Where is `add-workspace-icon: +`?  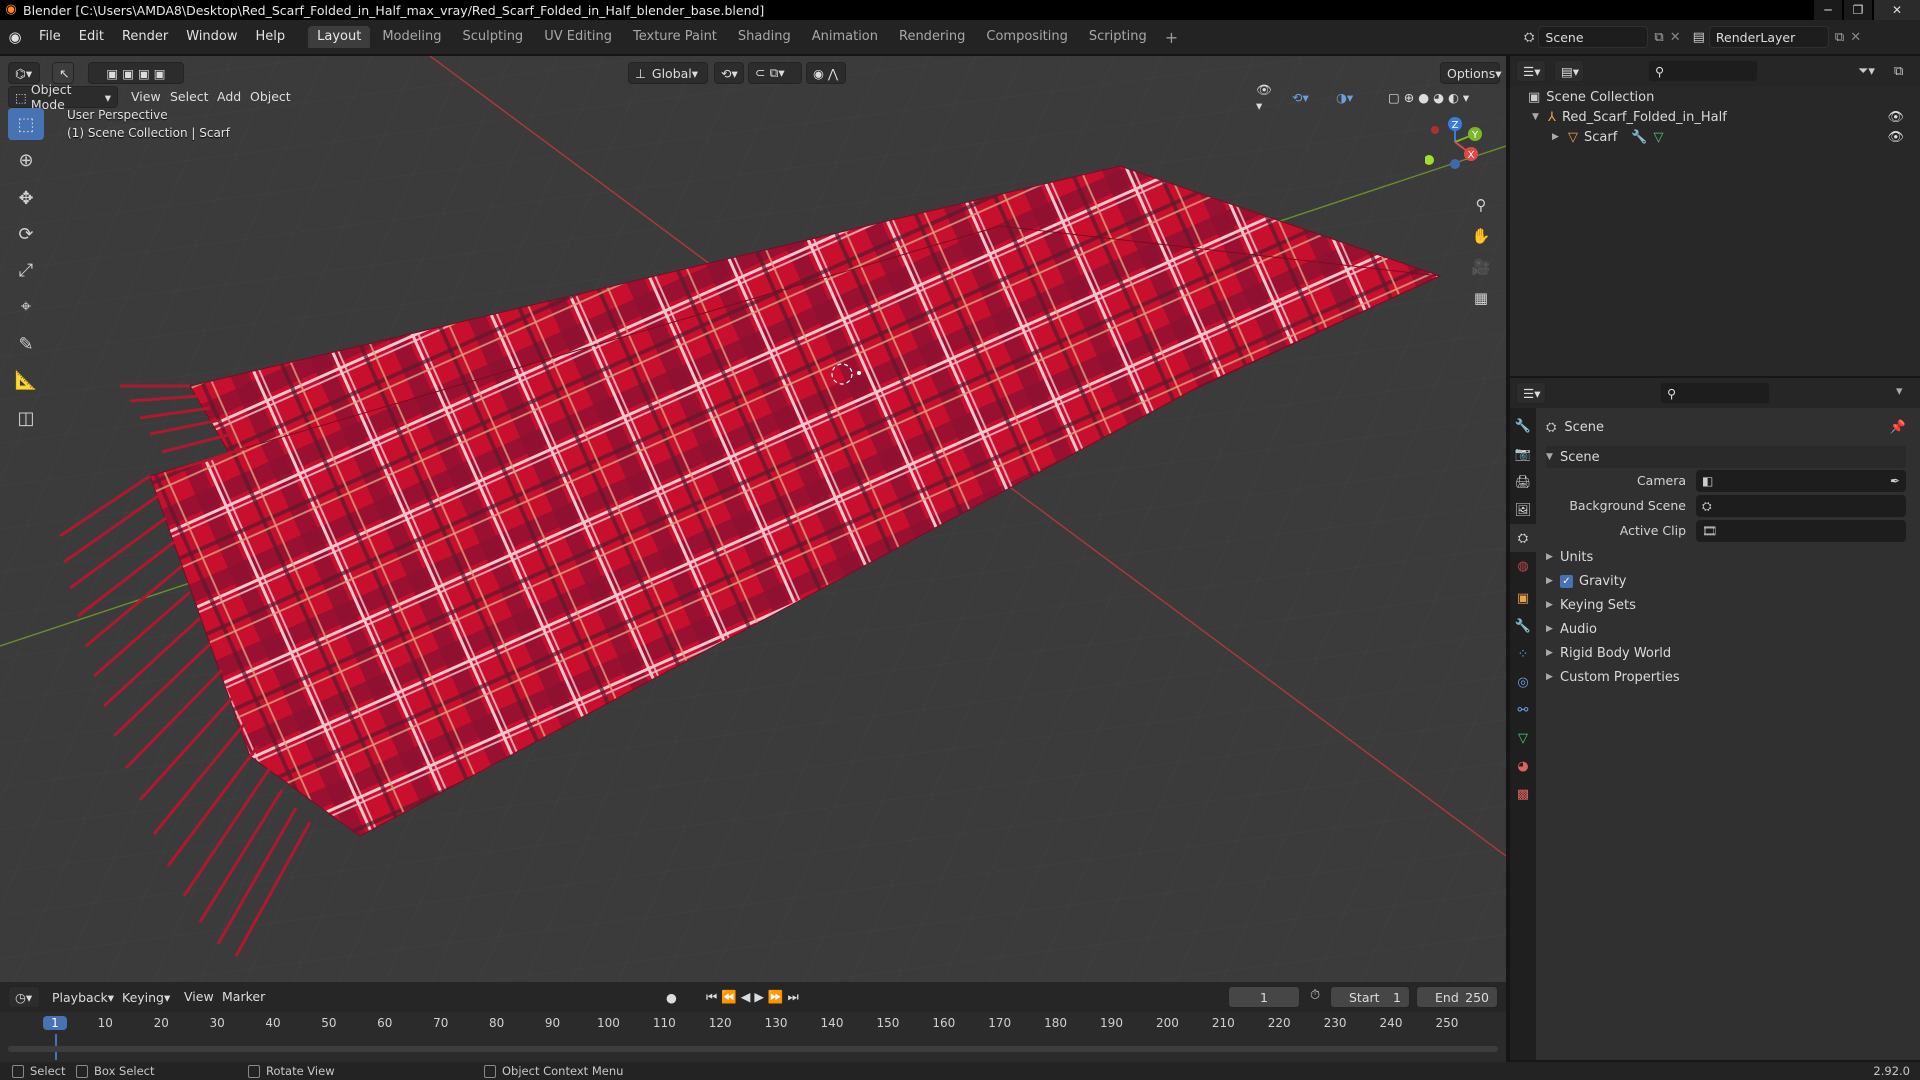
add-workspace-icon: + is located at coordinates (1171, 37).